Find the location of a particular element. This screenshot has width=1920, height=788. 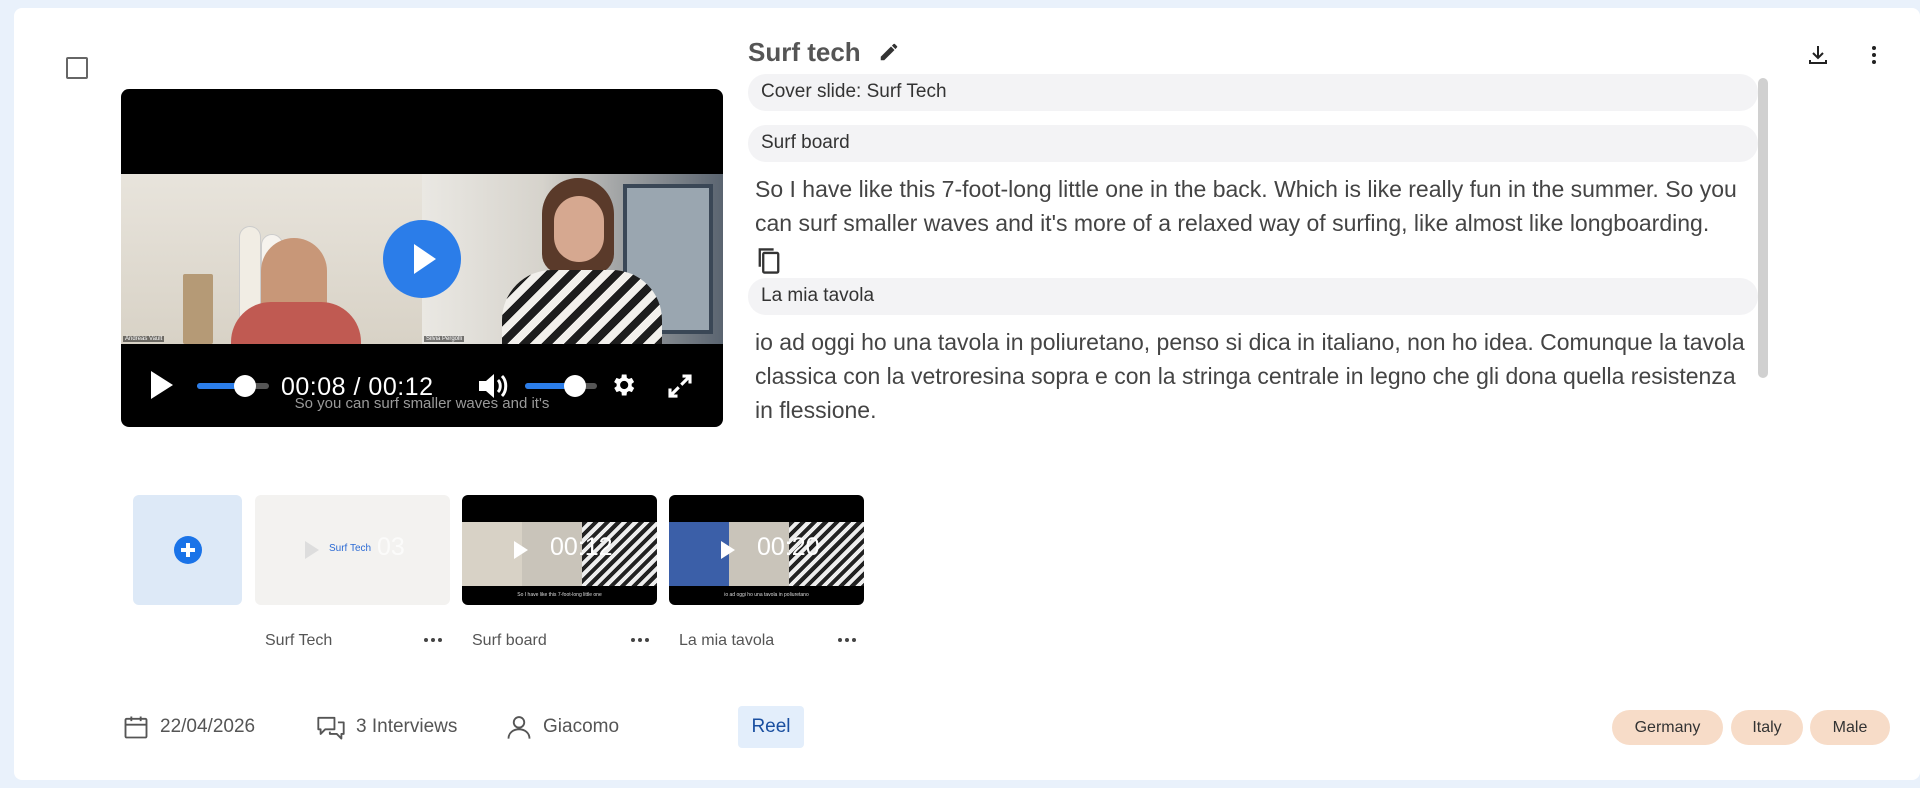

card-title: Surf tech is located at coordinates (804, 52).